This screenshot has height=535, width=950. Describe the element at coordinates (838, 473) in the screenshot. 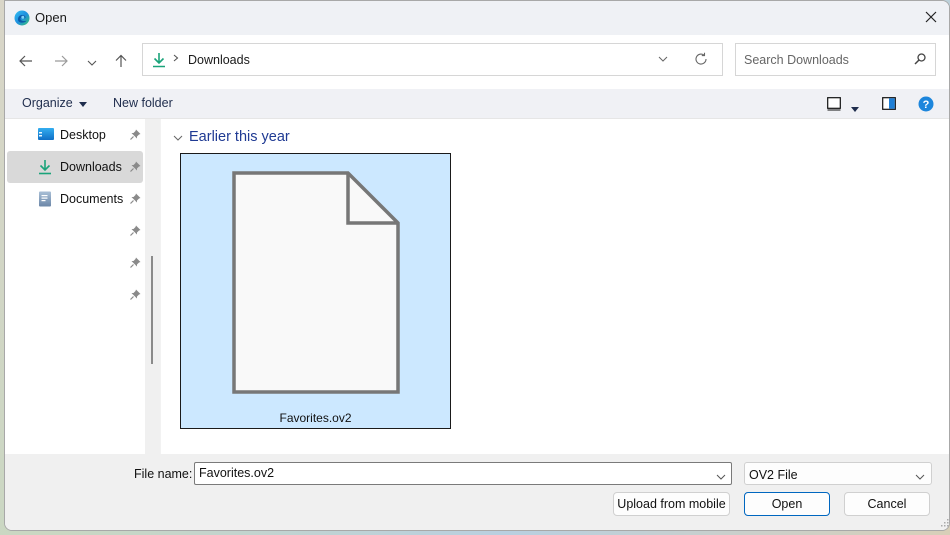

I see `file-type-select: OV2 File` at that location.